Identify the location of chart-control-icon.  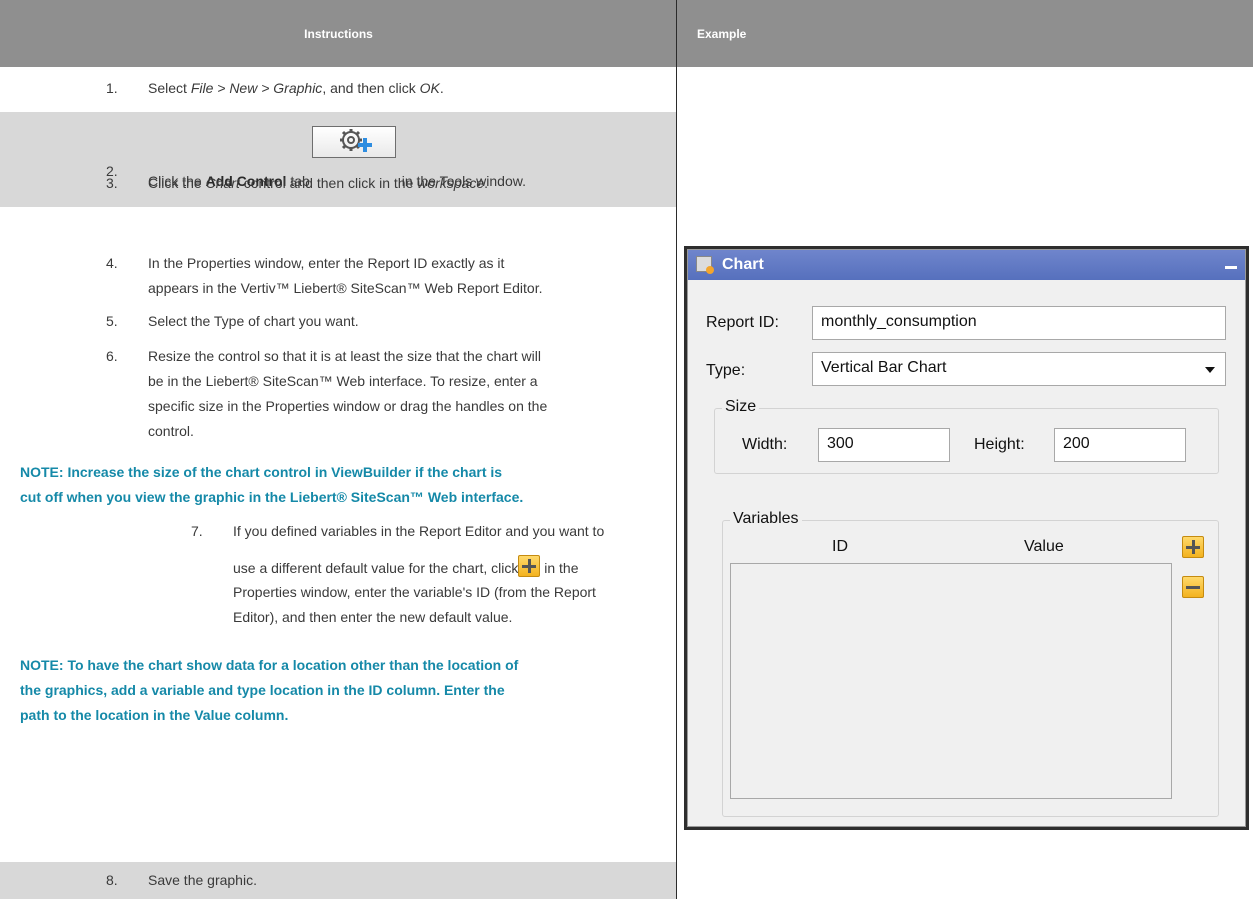
(705, 265).